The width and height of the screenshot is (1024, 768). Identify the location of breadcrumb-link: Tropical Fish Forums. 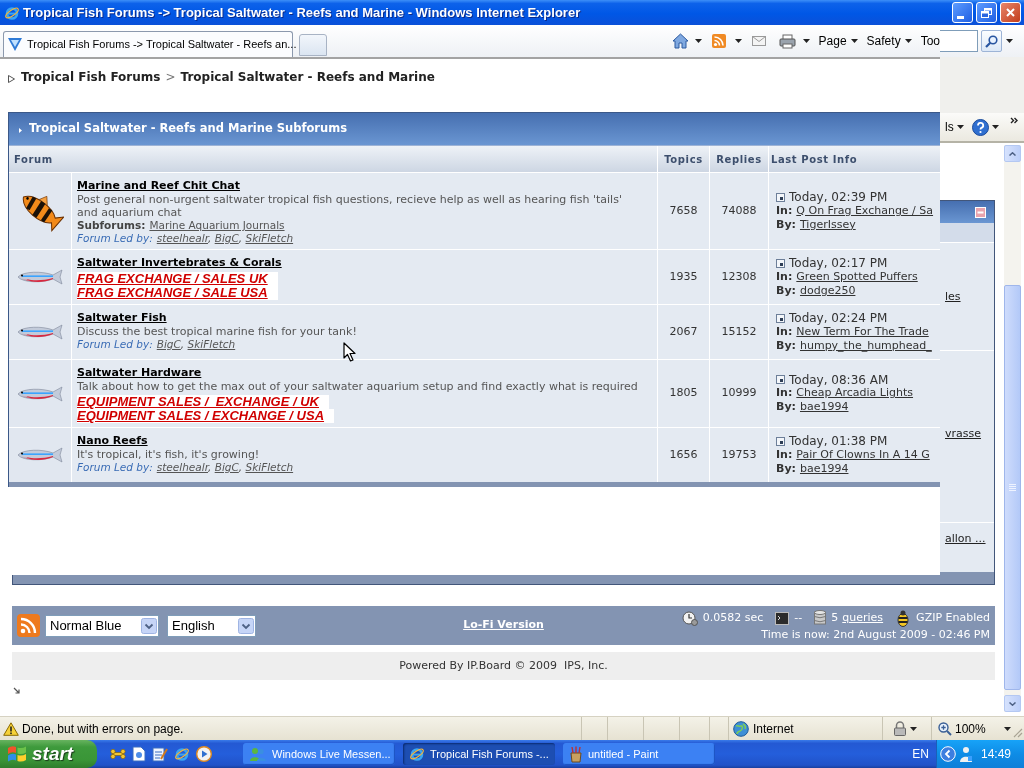
(91, 77).